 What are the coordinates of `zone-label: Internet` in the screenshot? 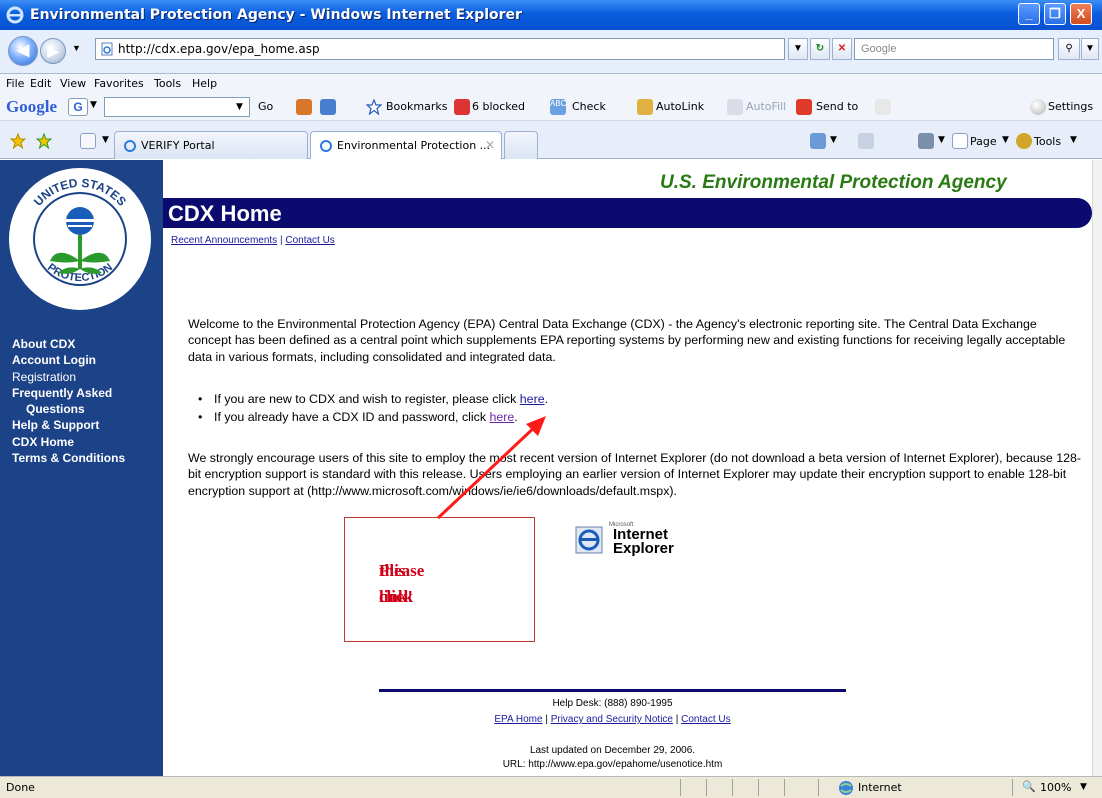 It's located at (880, 787).